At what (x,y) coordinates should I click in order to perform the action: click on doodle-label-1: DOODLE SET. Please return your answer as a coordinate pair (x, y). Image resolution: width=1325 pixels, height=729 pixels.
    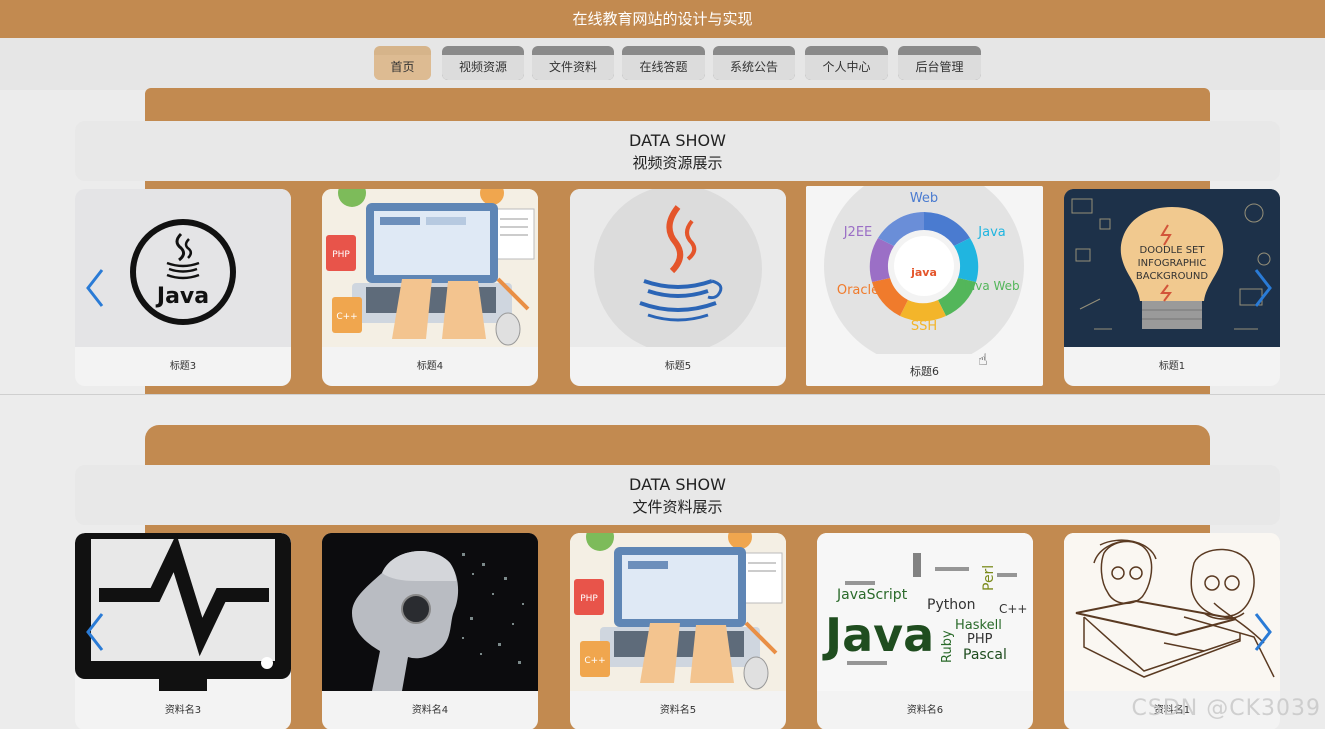
    Looking at the image, I should click on (1173, 250).